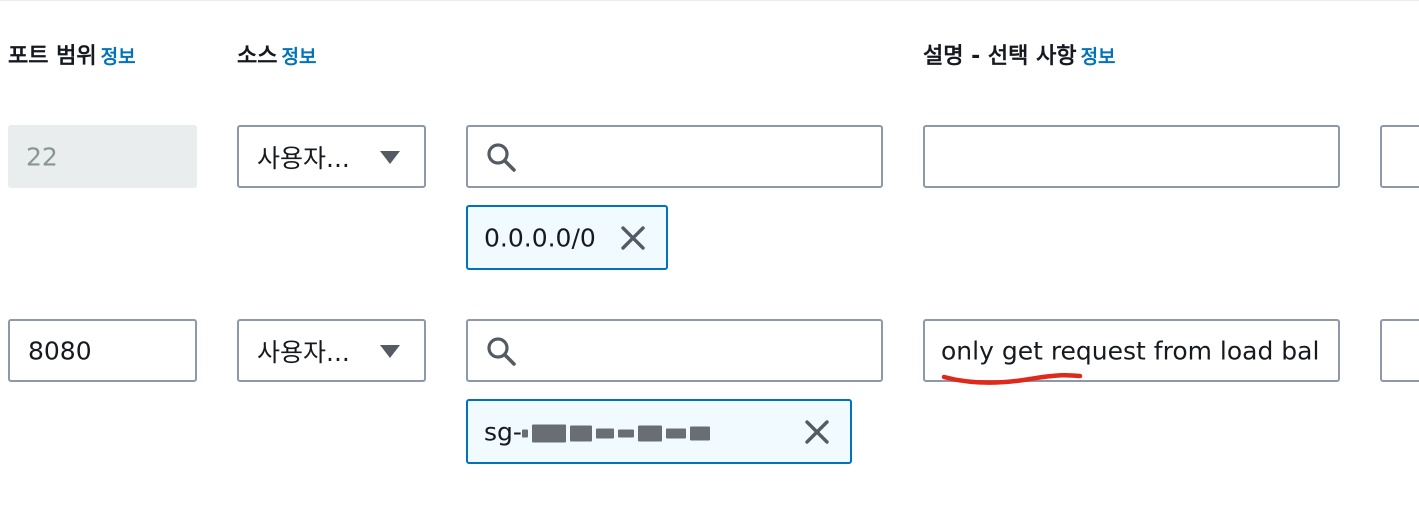 The image size is (1419, 510). I want to click on header-port-range-label: 포트 범위, so click(52, 56).